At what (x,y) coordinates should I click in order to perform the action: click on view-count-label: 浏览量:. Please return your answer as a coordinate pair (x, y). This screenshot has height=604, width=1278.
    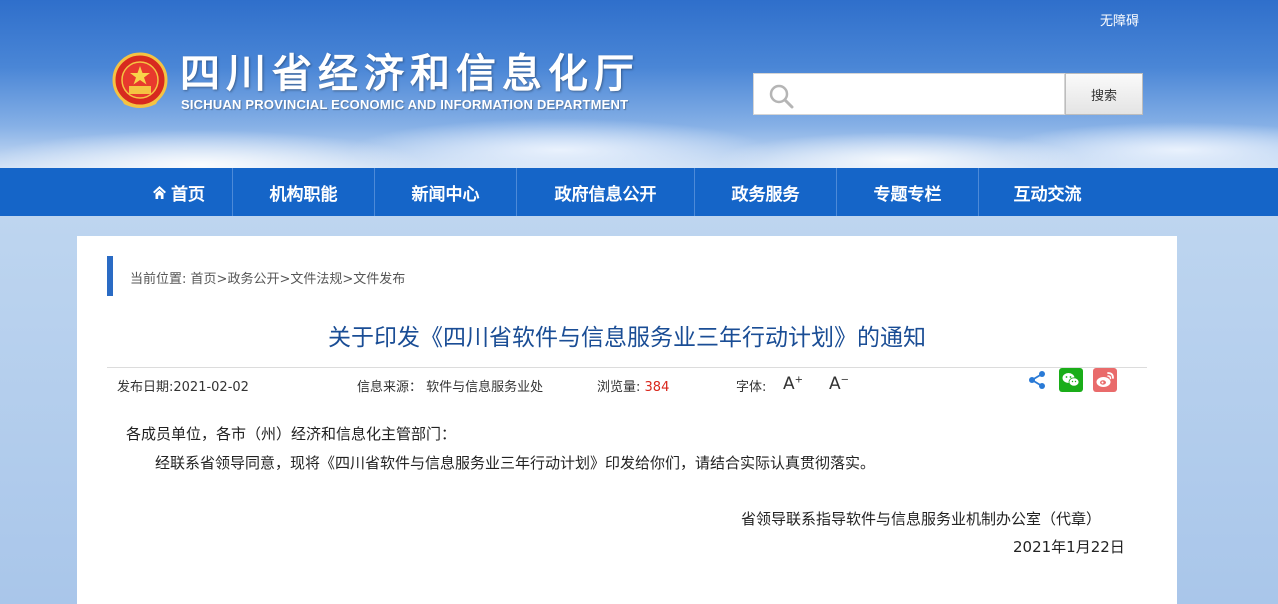
    Looking at the image, I should click on (619, 387).